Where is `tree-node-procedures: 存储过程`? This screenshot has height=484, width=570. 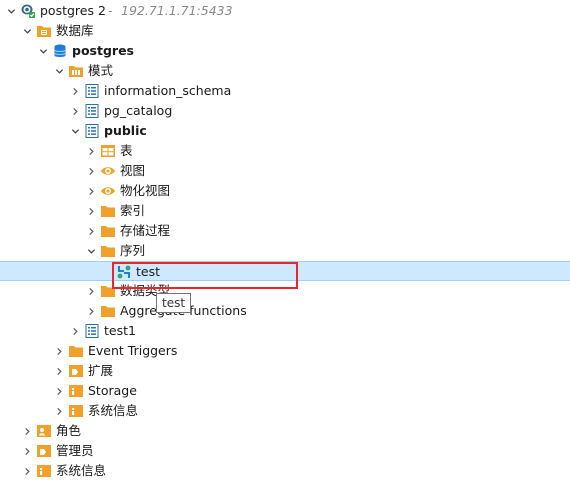
tree-node-procedures: 存储过程 is located at coordinates (285, 231).